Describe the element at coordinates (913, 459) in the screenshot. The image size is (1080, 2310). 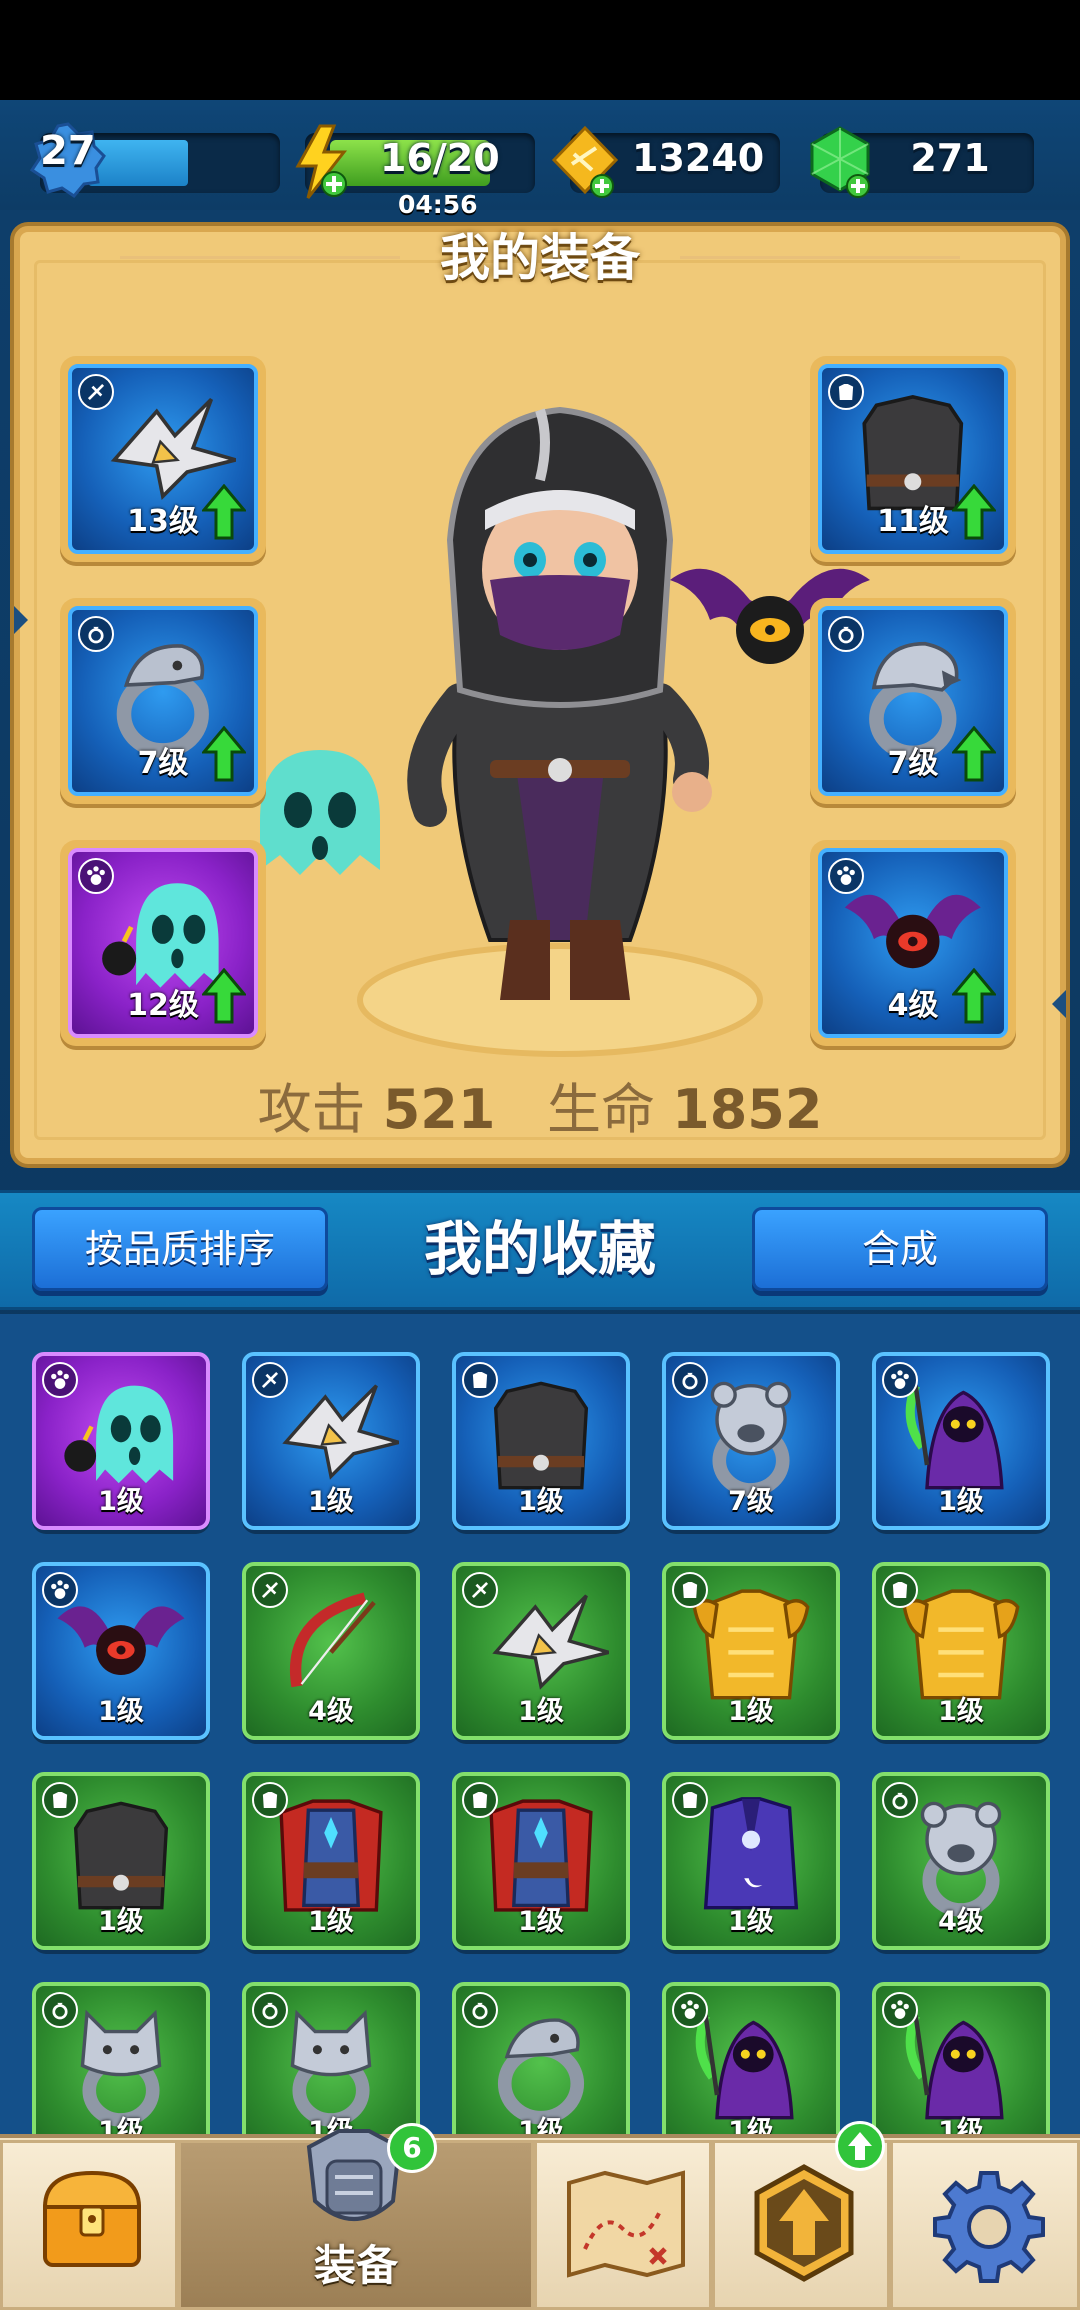
I see `equipped-slot-armor: 11级` at that location.